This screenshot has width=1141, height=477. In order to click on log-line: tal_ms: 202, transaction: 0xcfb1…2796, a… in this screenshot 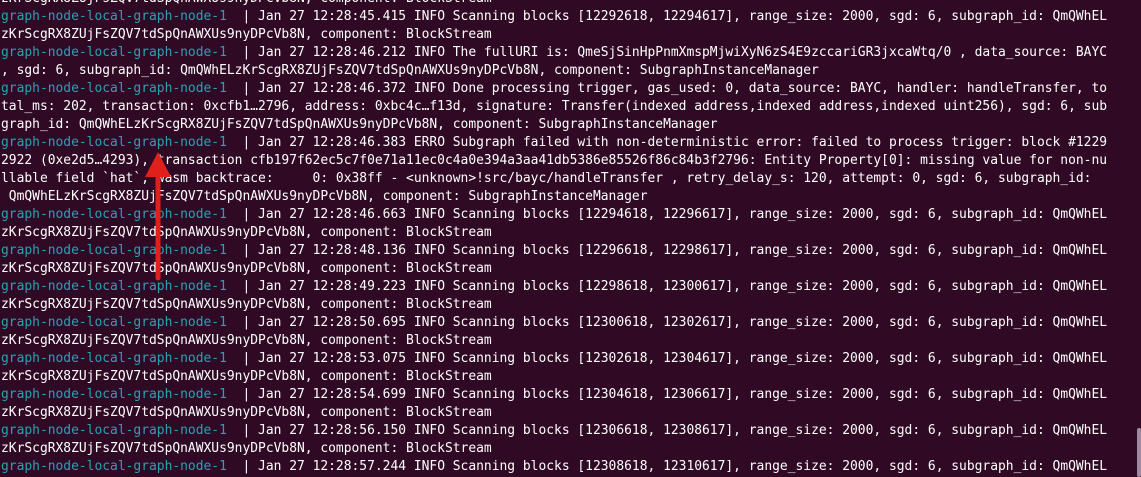, I will do `click(554, 107)`.